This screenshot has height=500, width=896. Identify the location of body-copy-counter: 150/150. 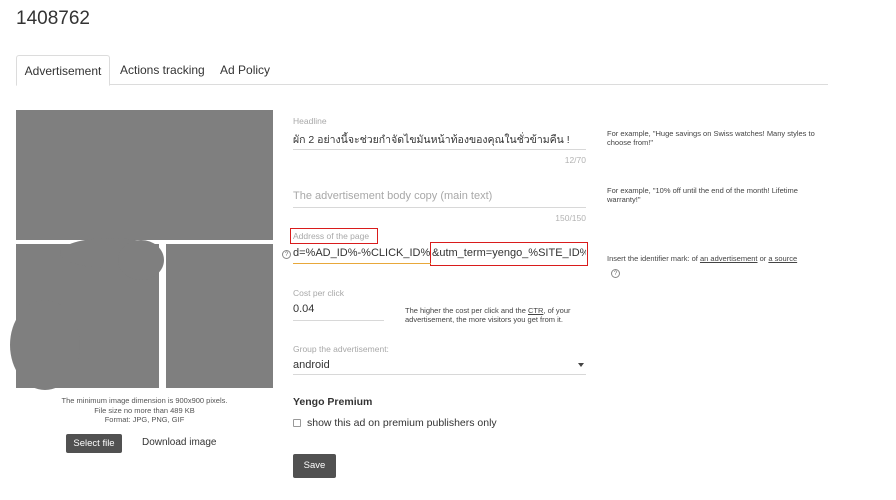
(570, 218).